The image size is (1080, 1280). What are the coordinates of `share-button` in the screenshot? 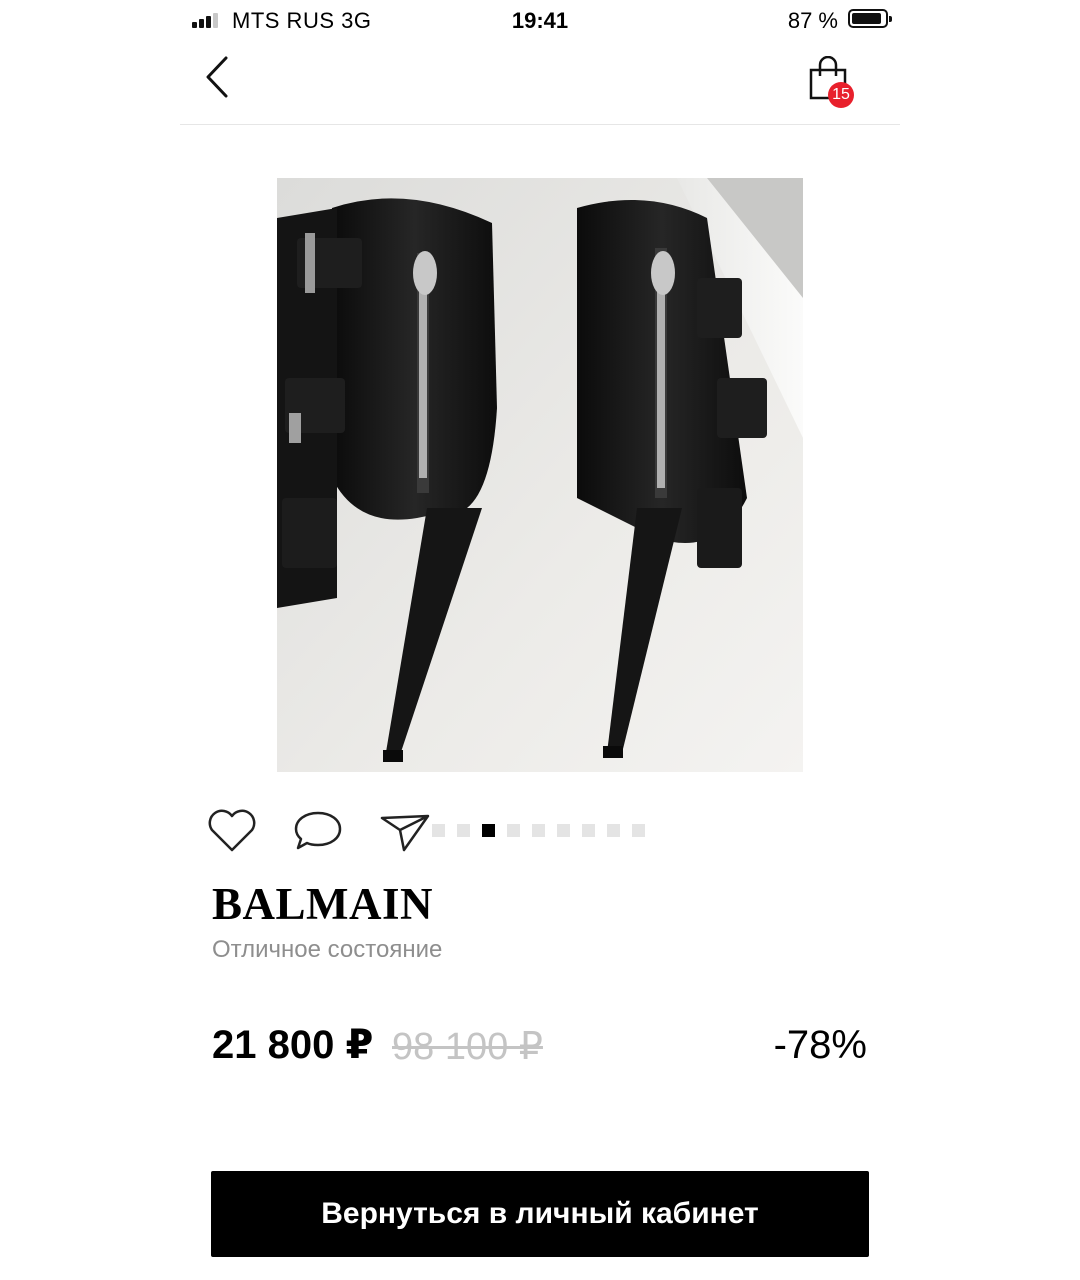 It's located at (404, 831).